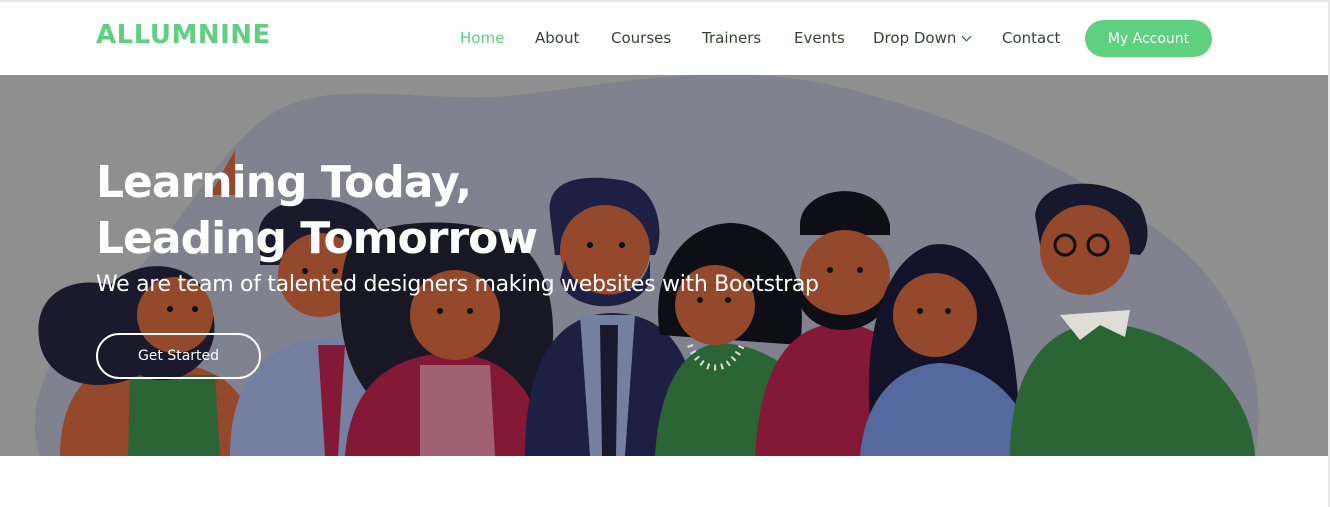 The height and width of the screenshot is (507, 1330). Describe the element at coordinates (317, 238) in the screenshot. I see `hero-title-line-2: Leading Tomorrow` at that location.